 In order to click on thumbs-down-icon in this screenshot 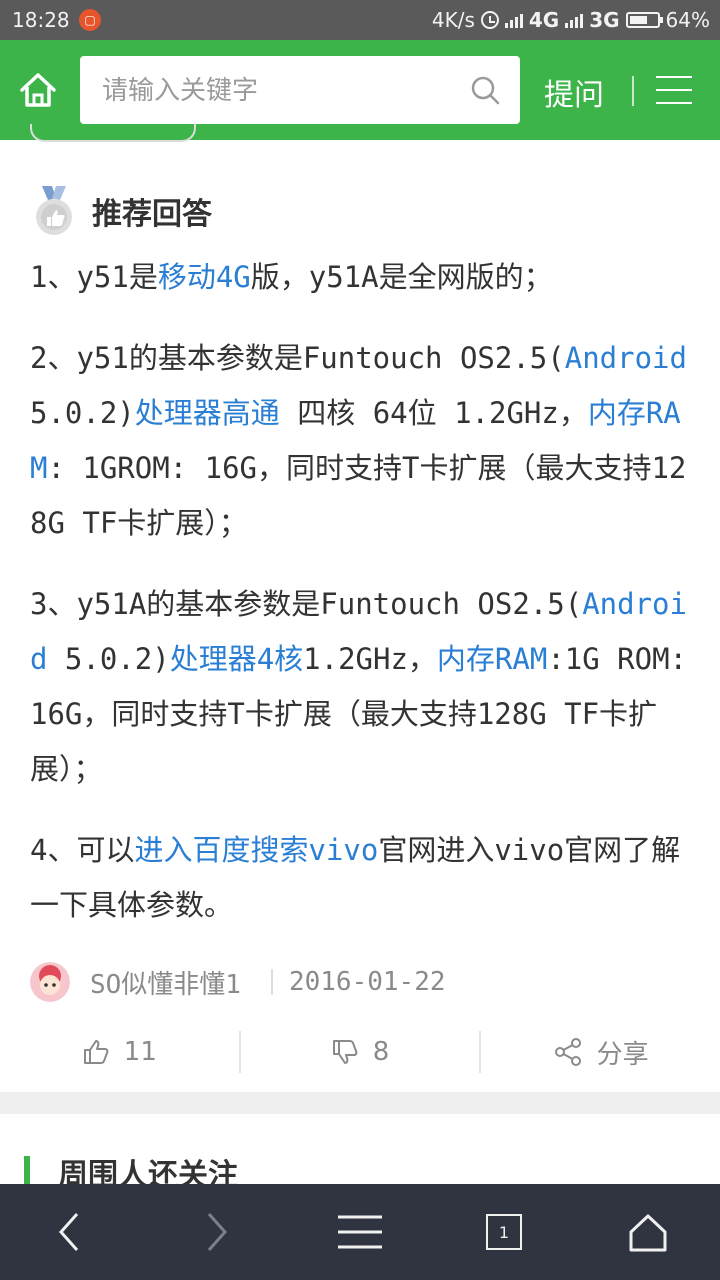, I will do `click(345, 1052)`.